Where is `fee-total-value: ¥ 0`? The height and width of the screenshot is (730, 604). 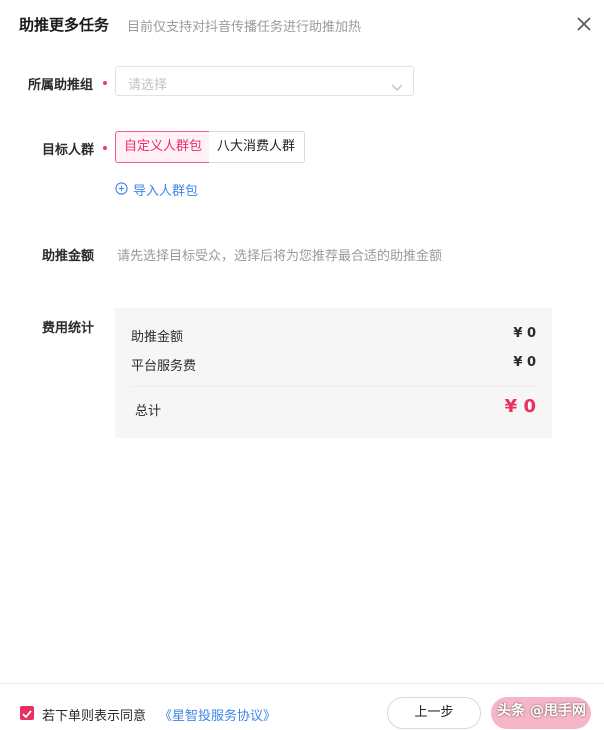 fee-total-value: ¥ 0 is located at coordinates (520, 406).